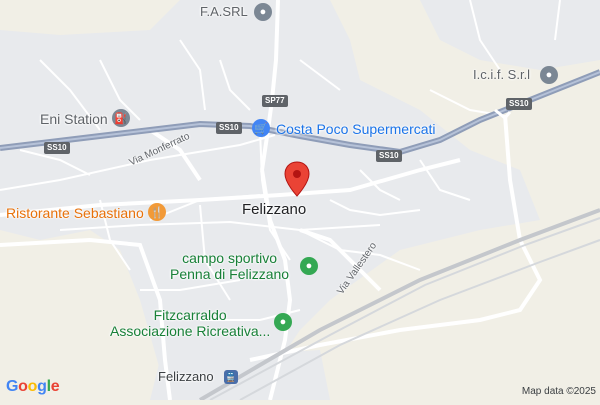 This screenshot has width=600, height=405. What do you see at coordinates (224, 12) in the screenshot?
I see `poi-label-fasrl: F.A.SRL` at bounding box center [224, 12].